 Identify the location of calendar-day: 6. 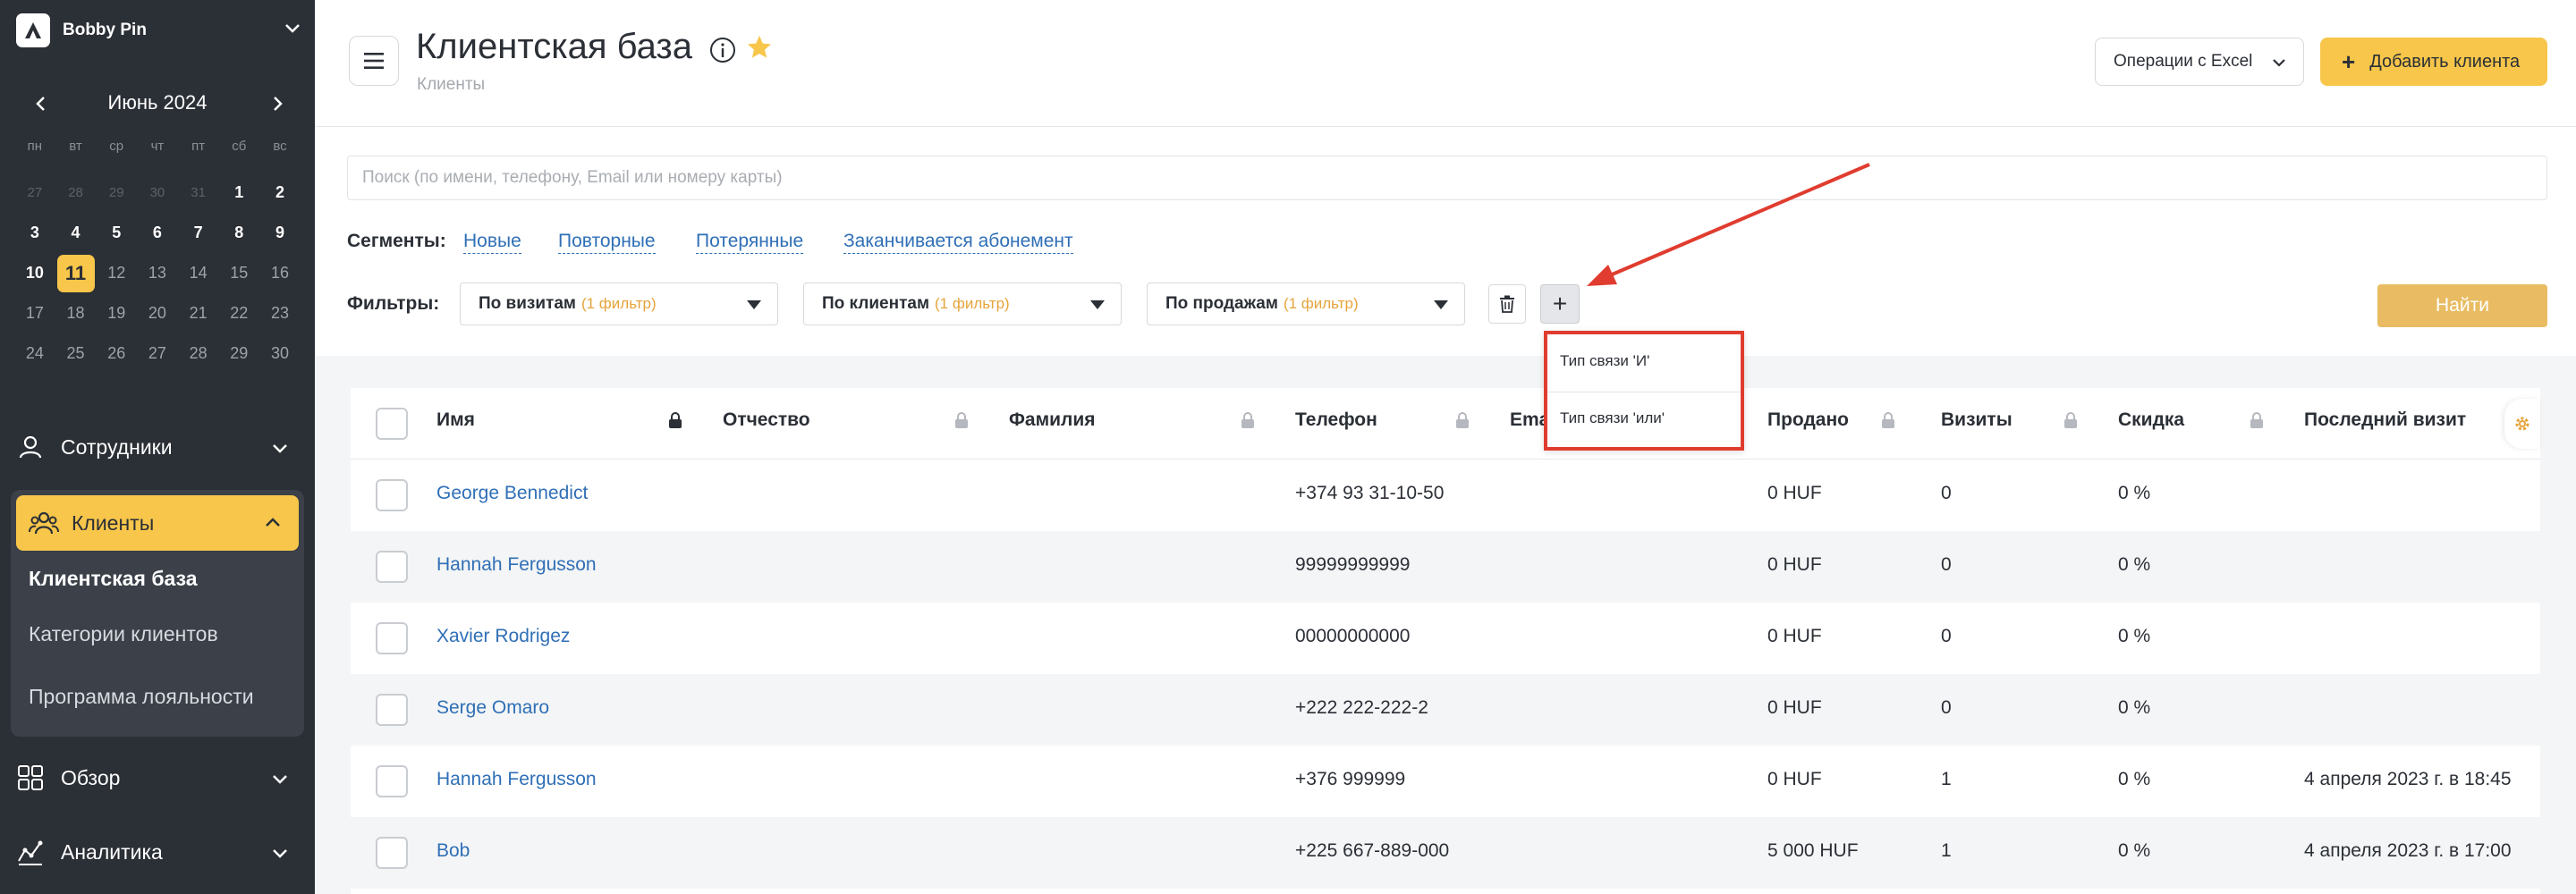
(157, 233).